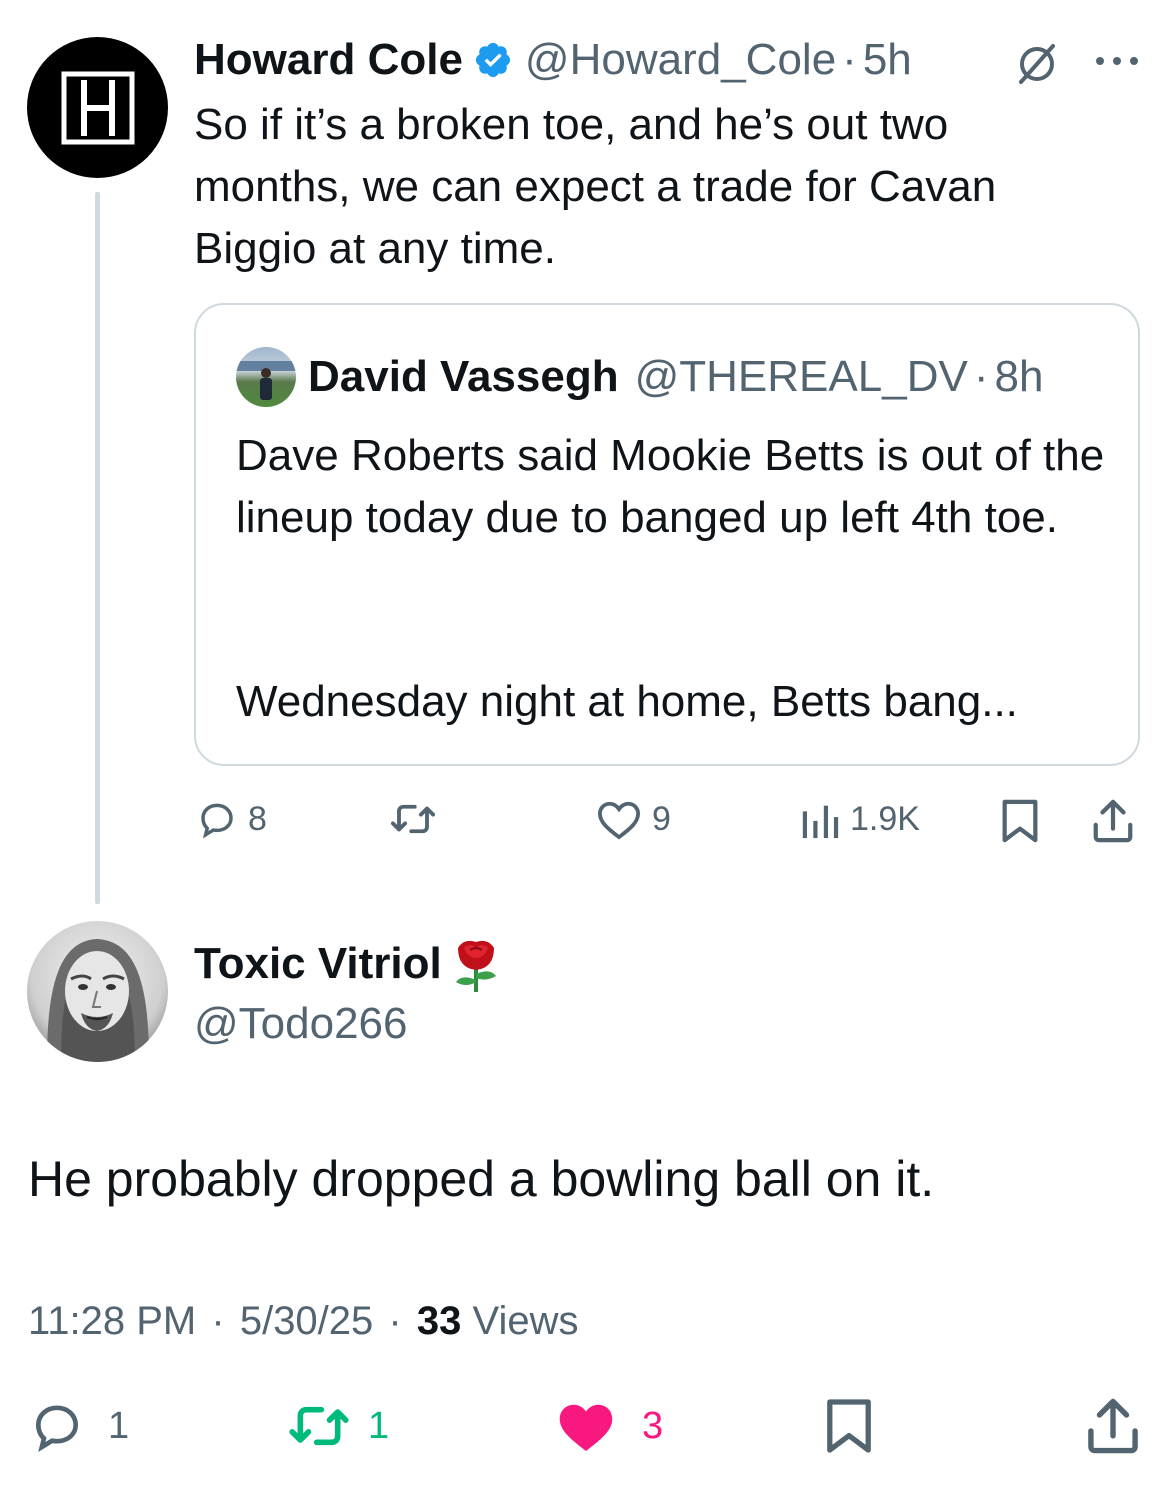 This screenshot has width=1170, height=1487. What do you see at coordinates (439, 1321) in the screenshot?
I see `views-count-total: 33` at bounding box center [439, 1321].